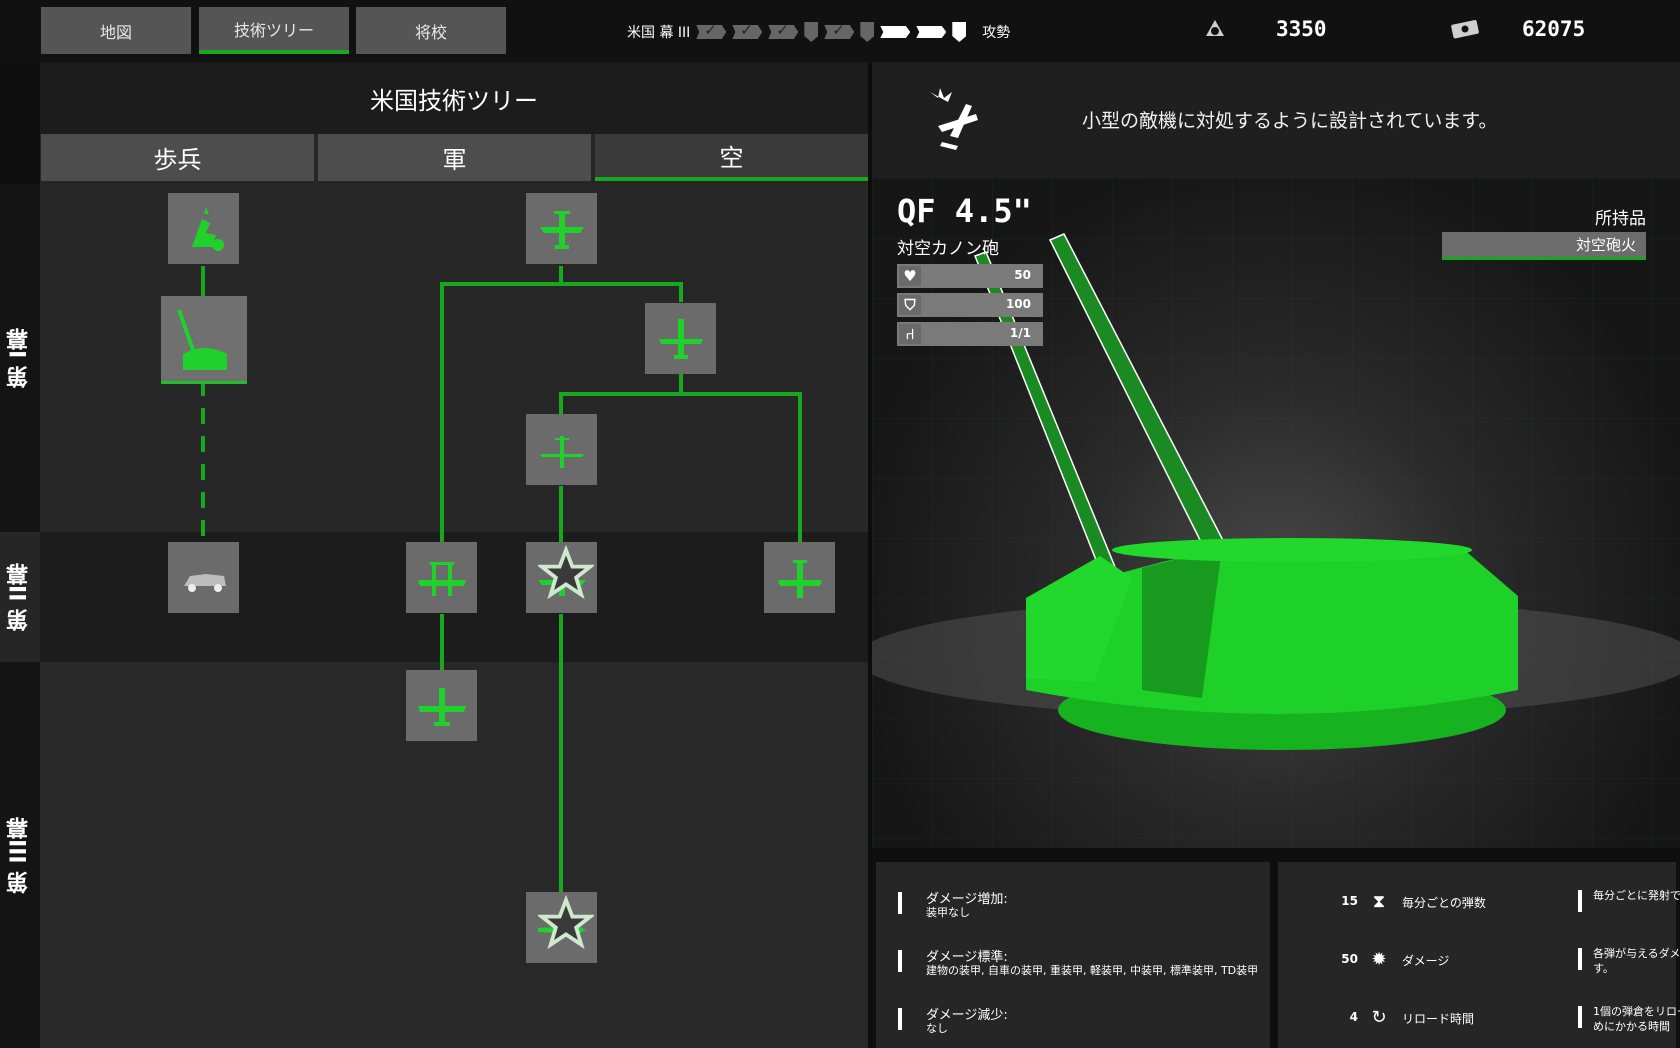 This screenshot has height=1048, width=1680. What do you see at coordinates (1554, 29) in the screenshot?
I see `money-value: 62075` at bounding box center [1554, 29].